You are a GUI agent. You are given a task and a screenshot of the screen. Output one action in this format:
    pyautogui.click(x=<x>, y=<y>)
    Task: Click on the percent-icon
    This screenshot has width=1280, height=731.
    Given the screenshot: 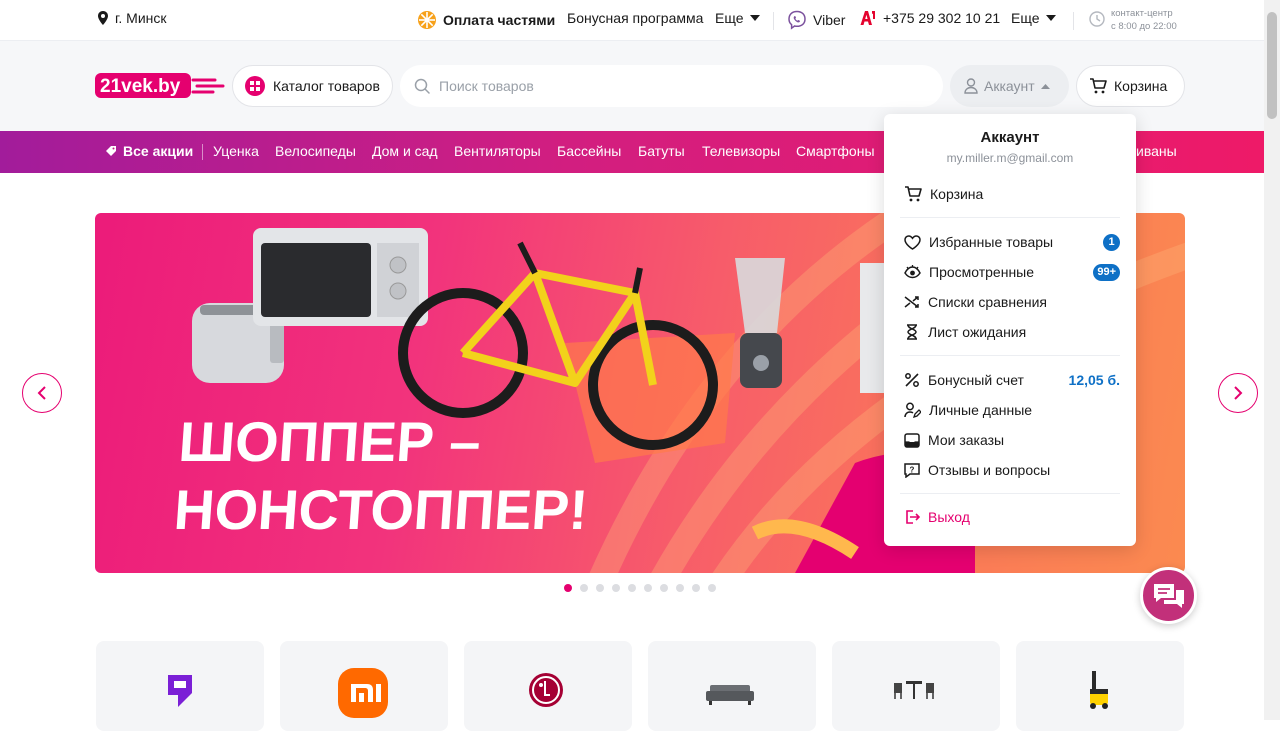 What is the action you would take?
    pyautogui.click(x=912, y=380)
    